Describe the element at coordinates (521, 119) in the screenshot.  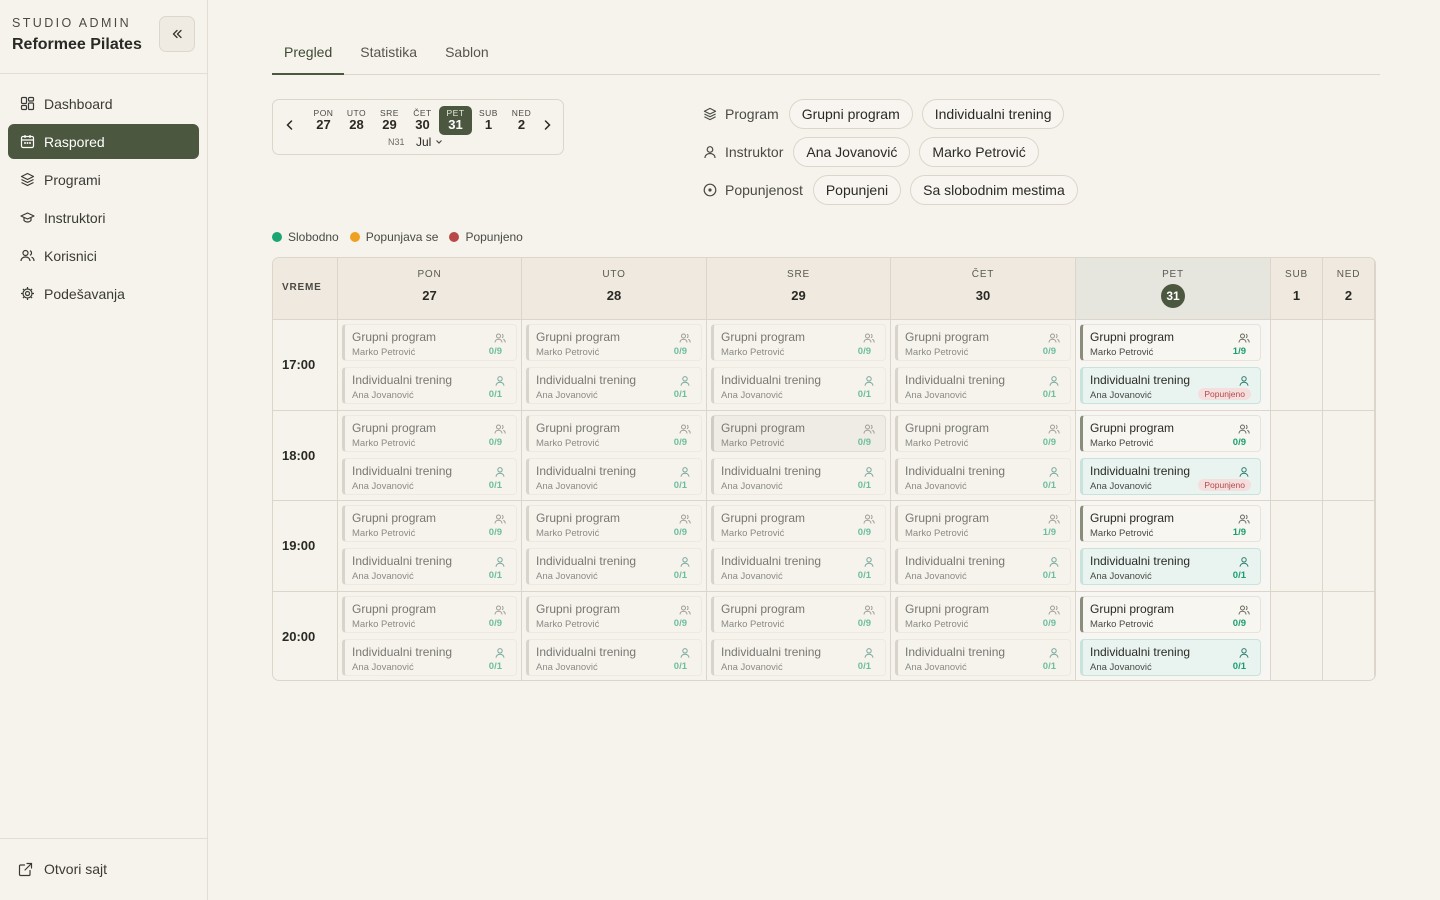
I see `date-day-2: NED 2` at that location.